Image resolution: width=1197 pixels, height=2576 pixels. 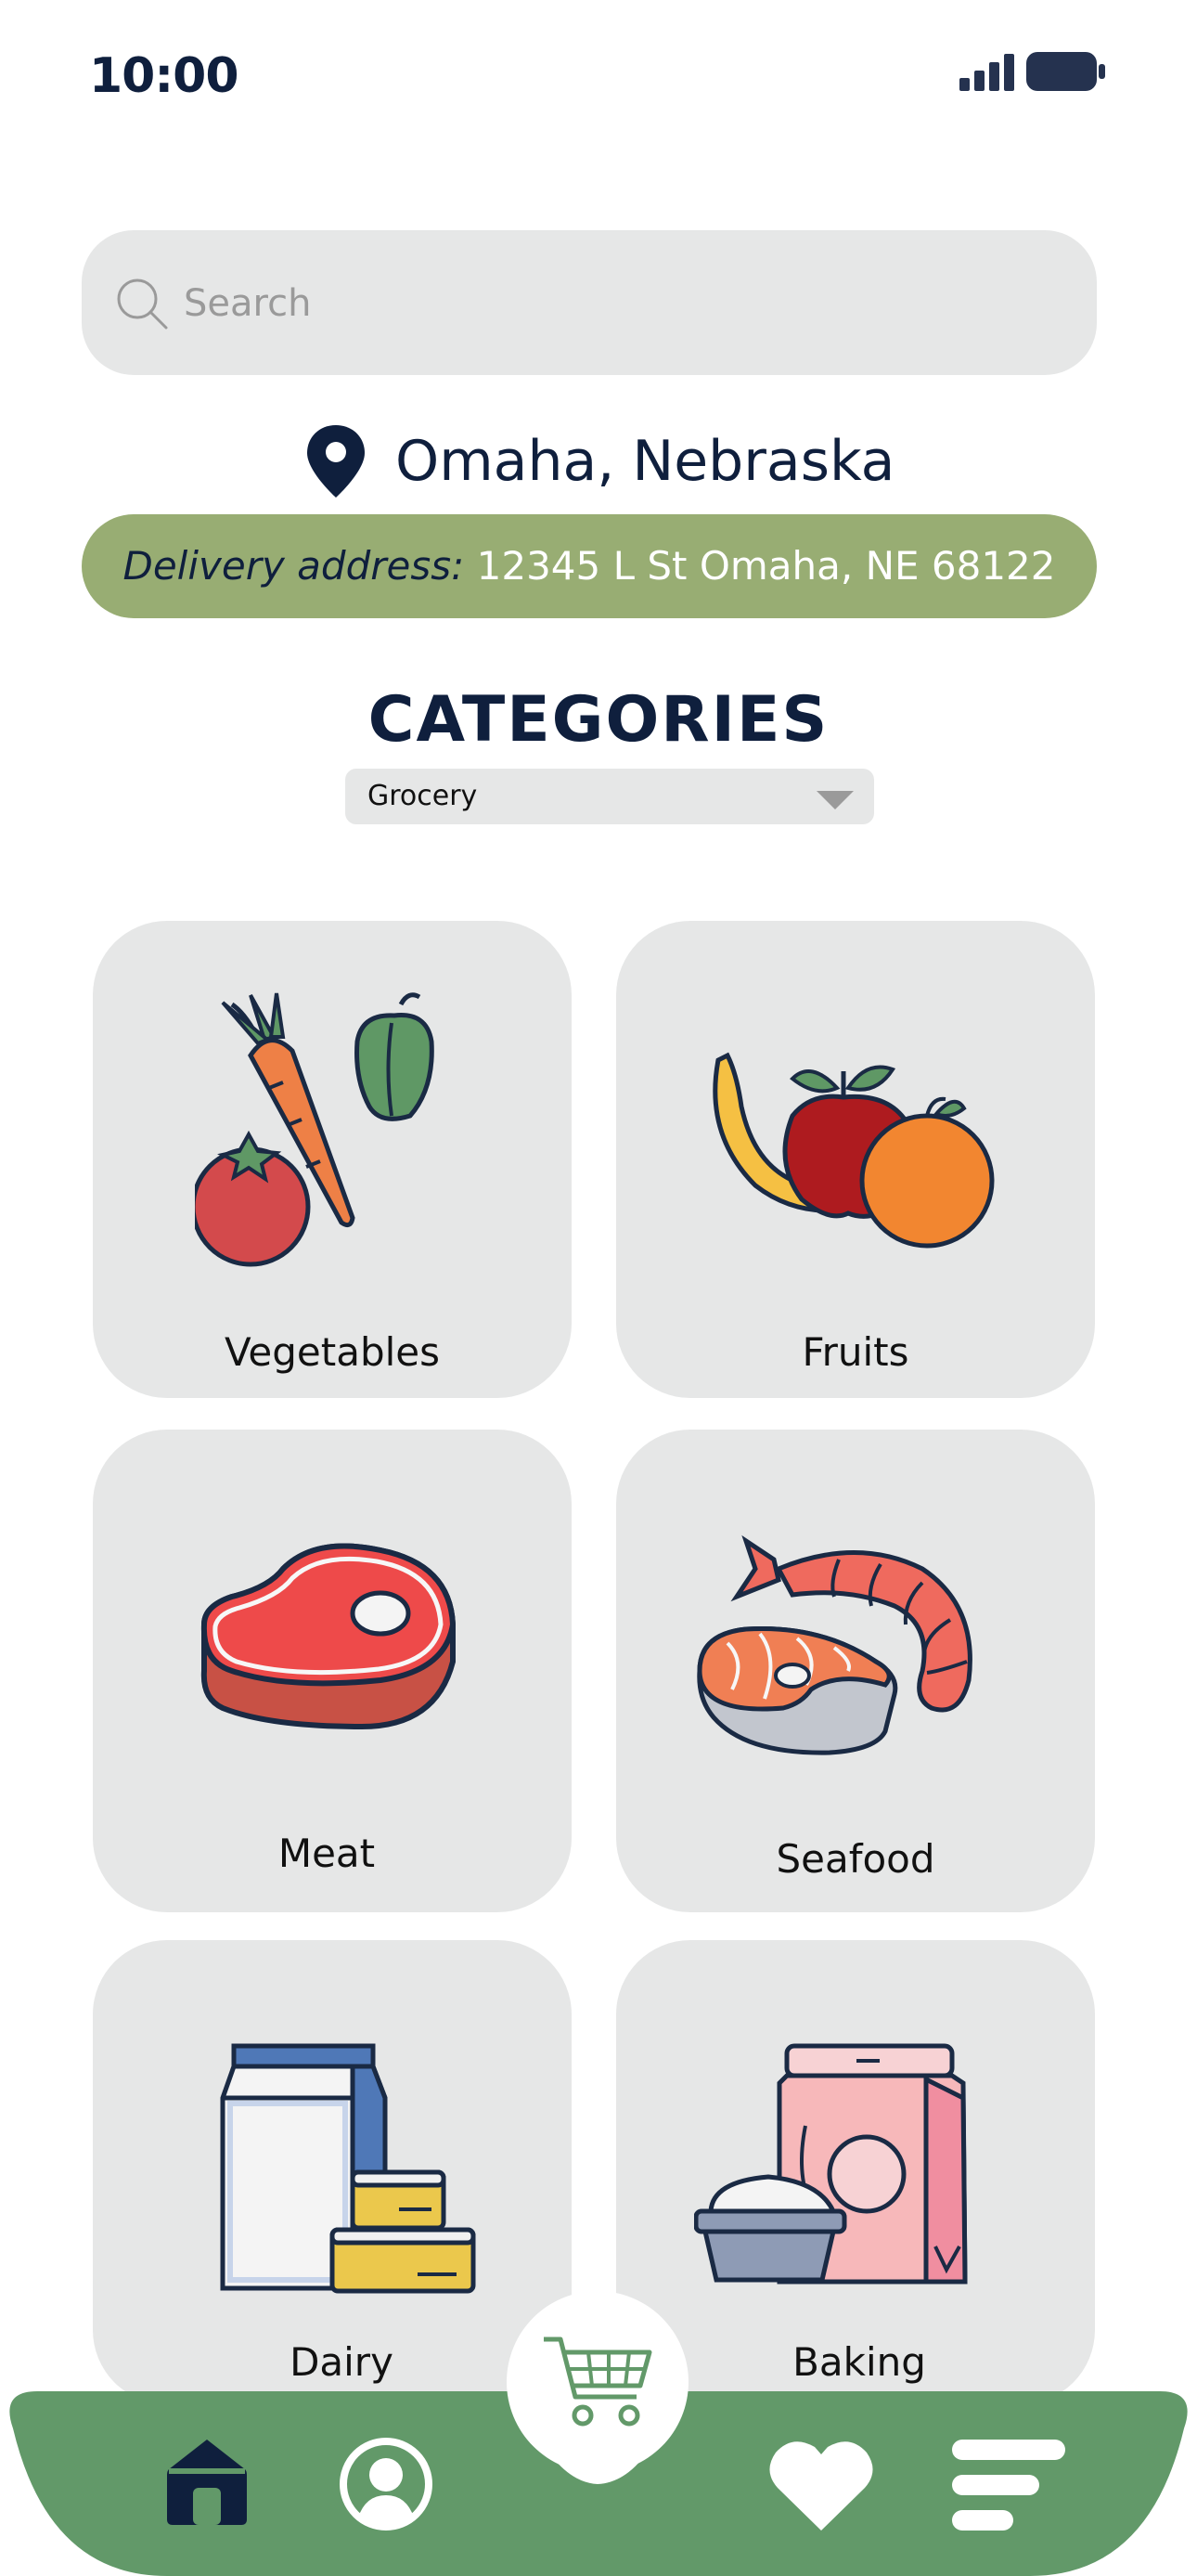 What do you see at coordinates (1065, 71) in the screenshot?
I see `battery-icon` at bounding box center [1065, 71].